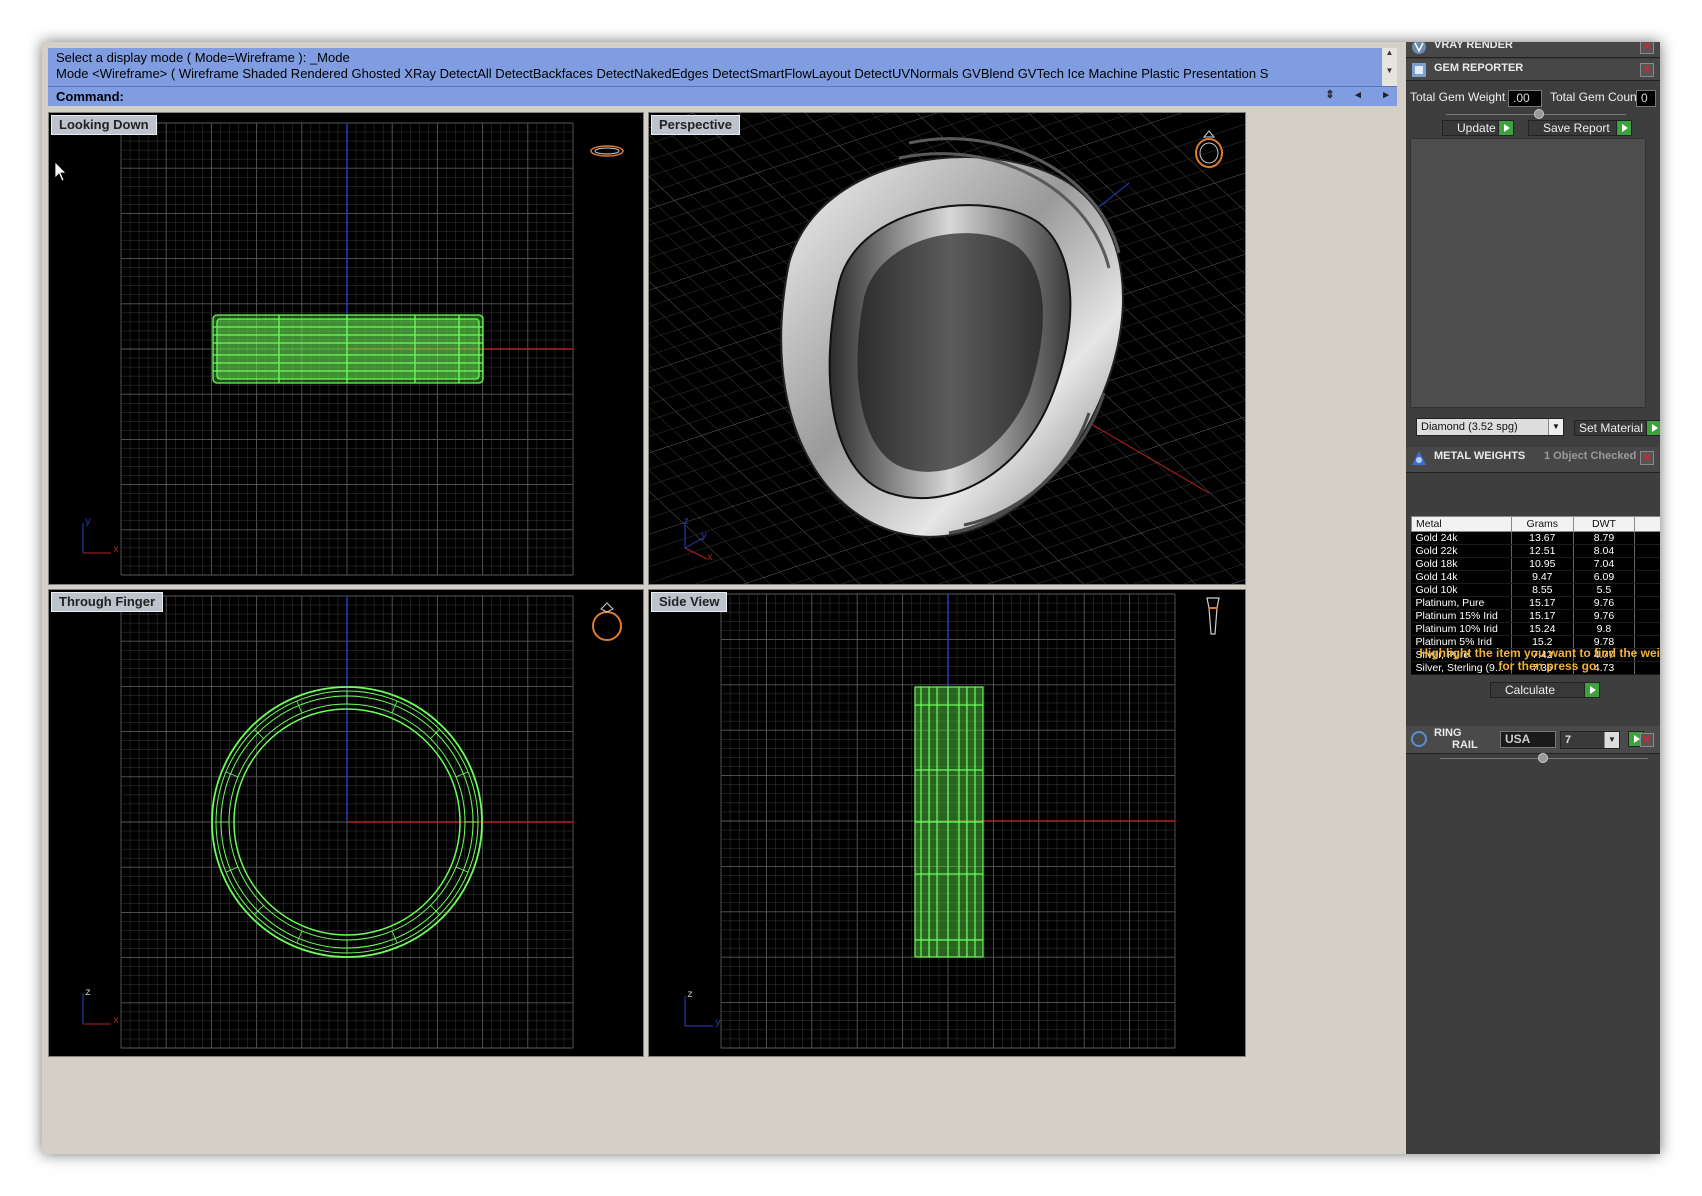  Describe the element at coordinates (1528, 273) in the screenshot. I see `gem-list-area` at that location.